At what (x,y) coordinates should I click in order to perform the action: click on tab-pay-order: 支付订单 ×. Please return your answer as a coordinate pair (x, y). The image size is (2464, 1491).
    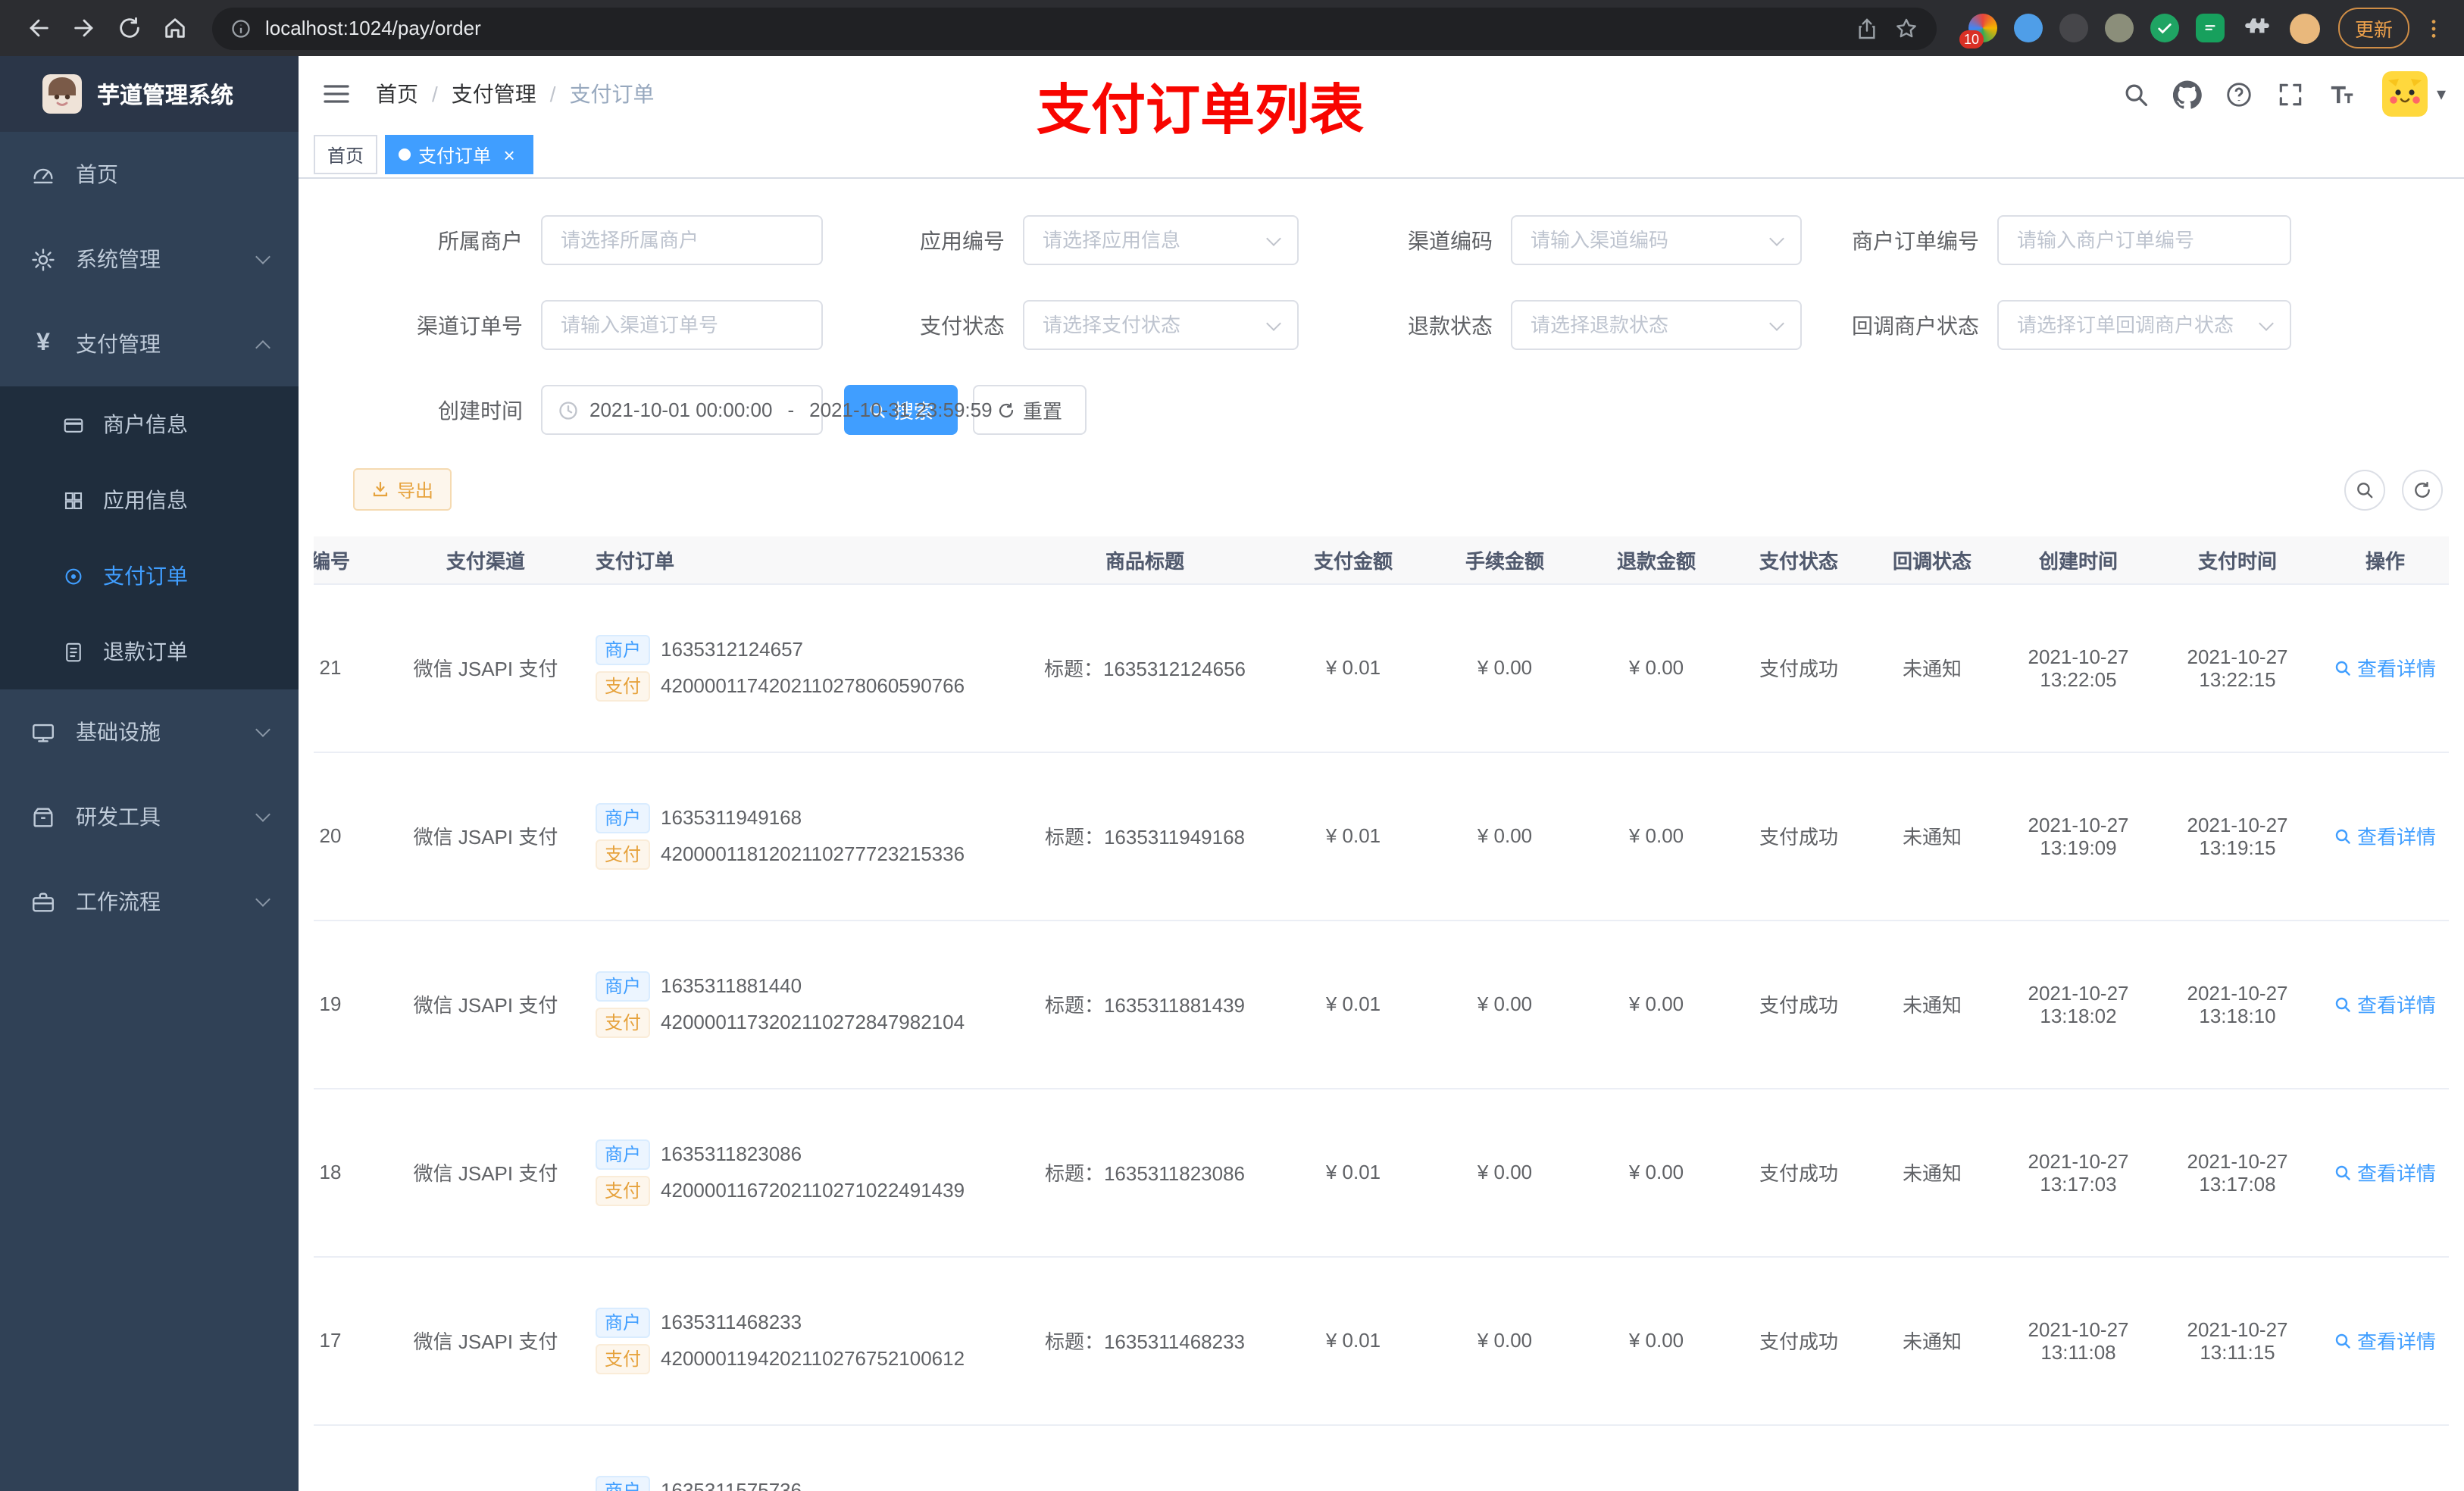
    Looking at the image, I should click on (459, 154).